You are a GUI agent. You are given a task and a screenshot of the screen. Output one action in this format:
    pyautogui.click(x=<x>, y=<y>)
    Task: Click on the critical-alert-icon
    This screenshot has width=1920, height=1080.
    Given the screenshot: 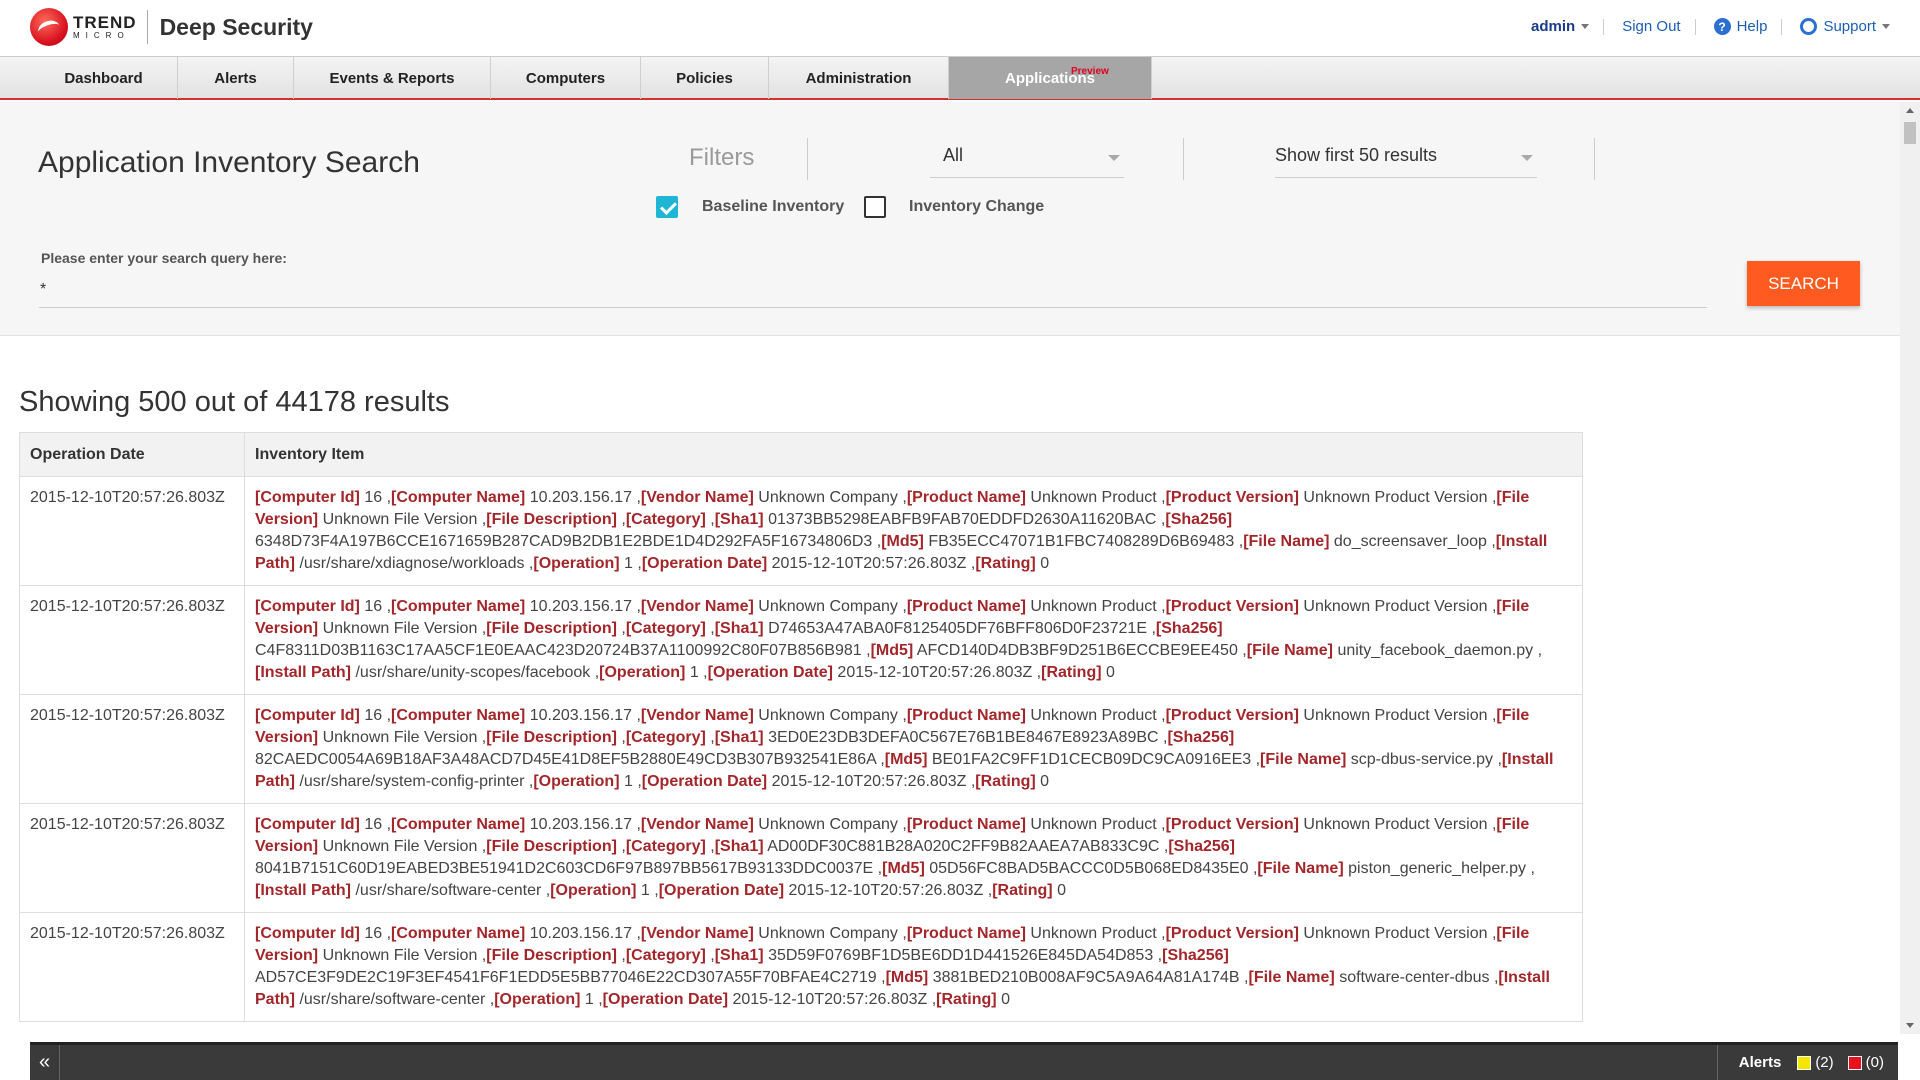 What is the action you would take?
    pyautogui.click(x=1854, y=1062)
    